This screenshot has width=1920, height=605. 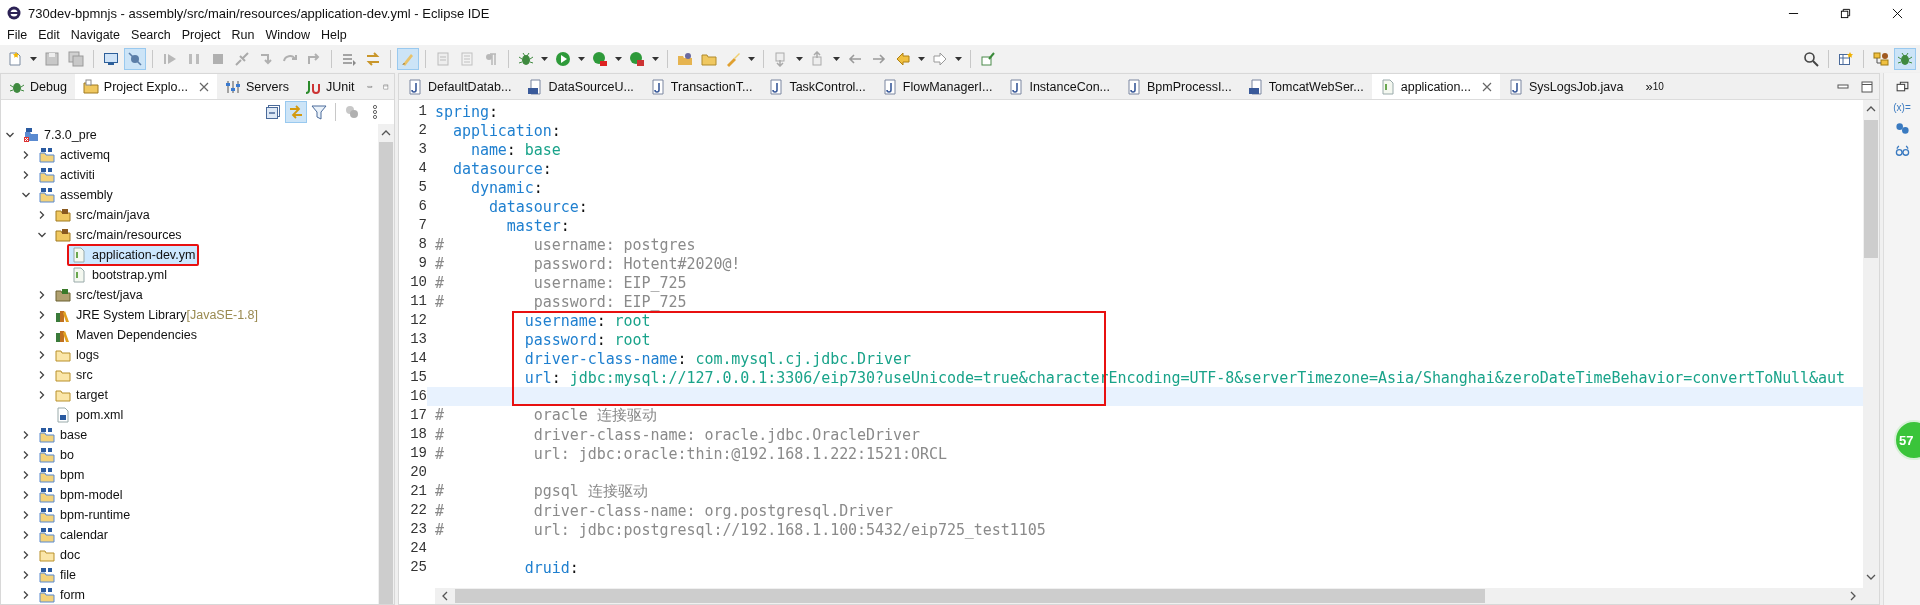 What do you see at coordinates (67, 175) in the screenshot?
I see `tree-item: activiti` at bounding box center [67, 175].